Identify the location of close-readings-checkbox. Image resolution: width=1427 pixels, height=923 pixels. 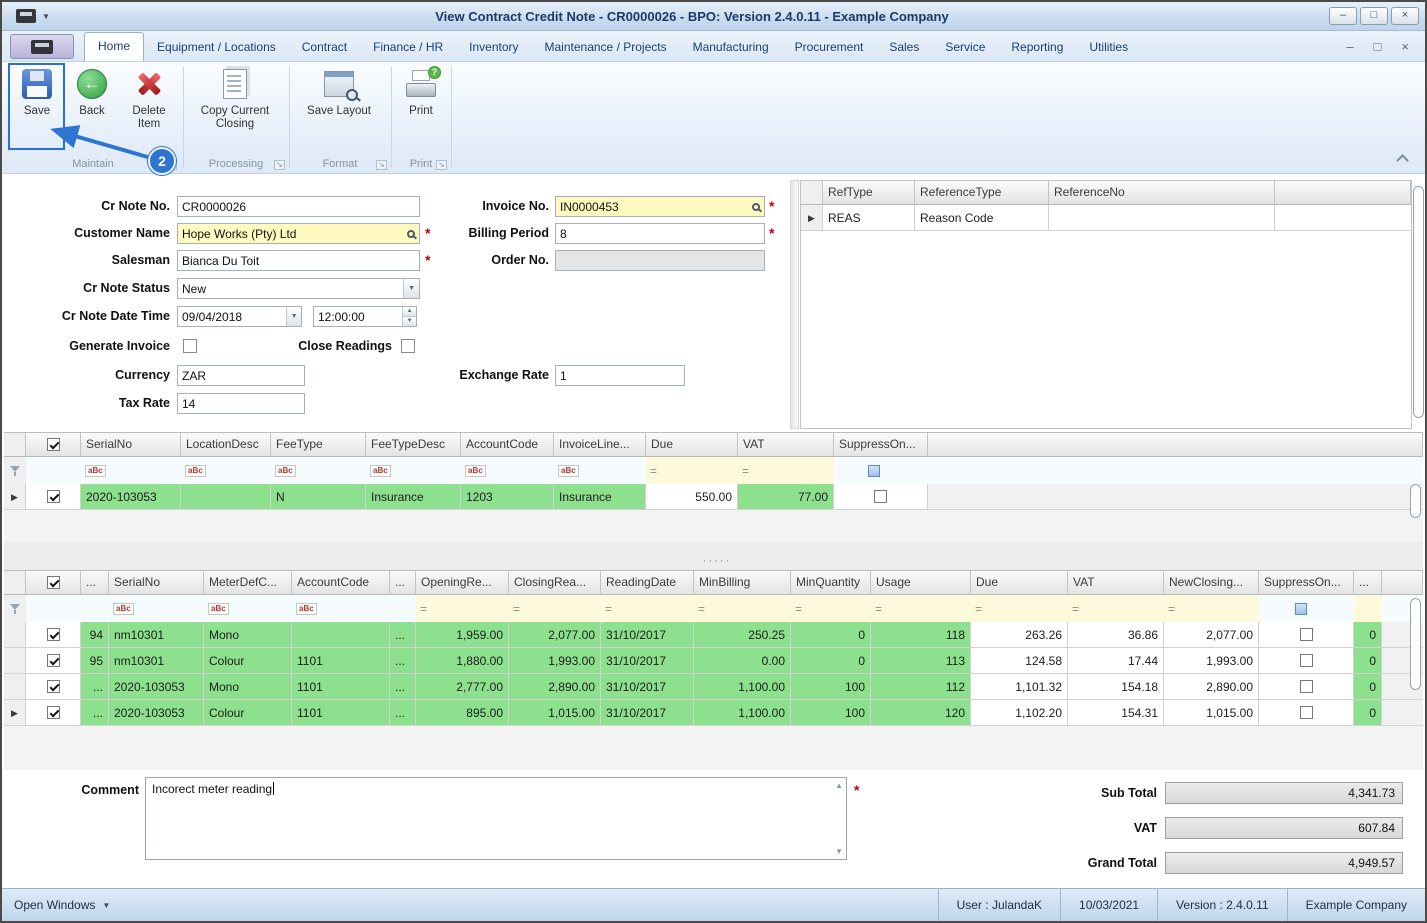
(408, 346).